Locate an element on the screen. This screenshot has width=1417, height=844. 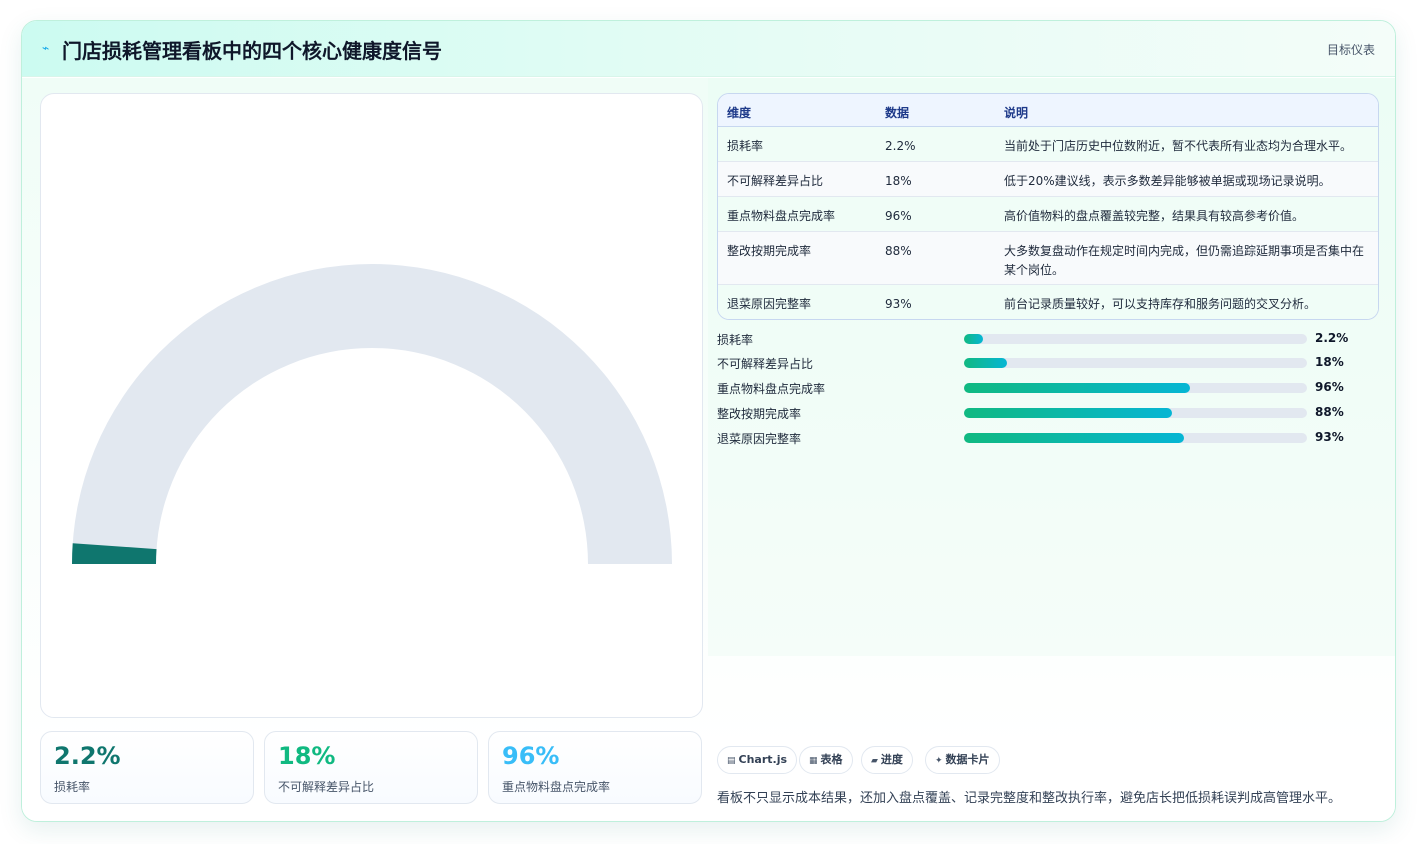
cell-dimension: 重点物料盘点完成率 is located at coordinates (781, 216).